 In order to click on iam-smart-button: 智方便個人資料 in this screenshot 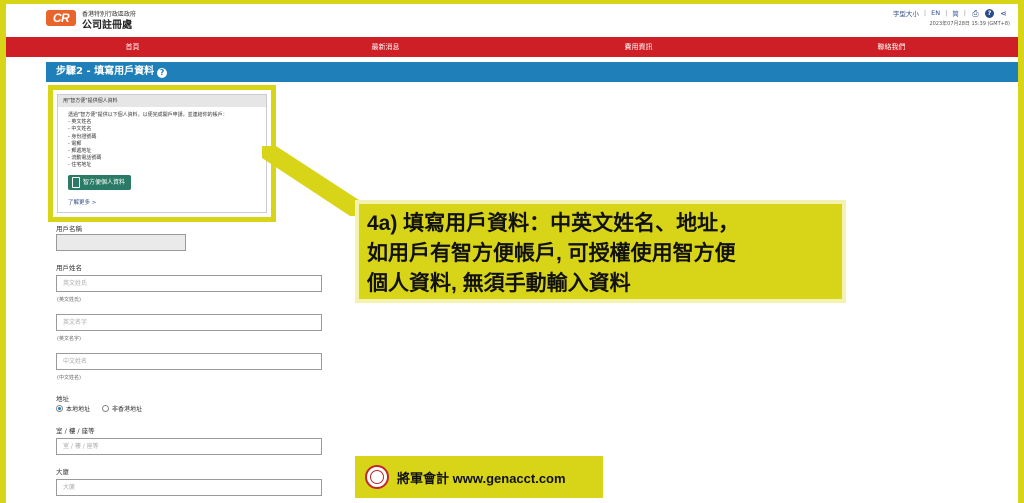, I will do `click(100, 182)`.